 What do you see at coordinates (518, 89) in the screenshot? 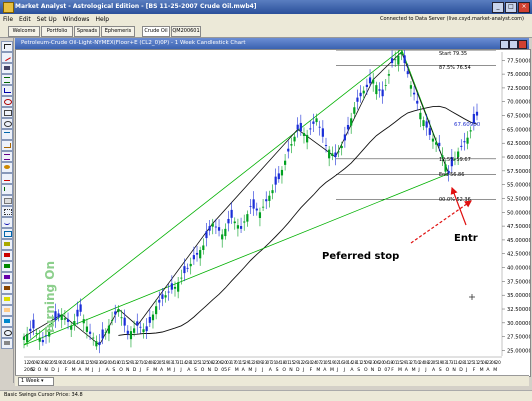
I see `y-tick-label: 72.50000` at bounding box center [518, 89].